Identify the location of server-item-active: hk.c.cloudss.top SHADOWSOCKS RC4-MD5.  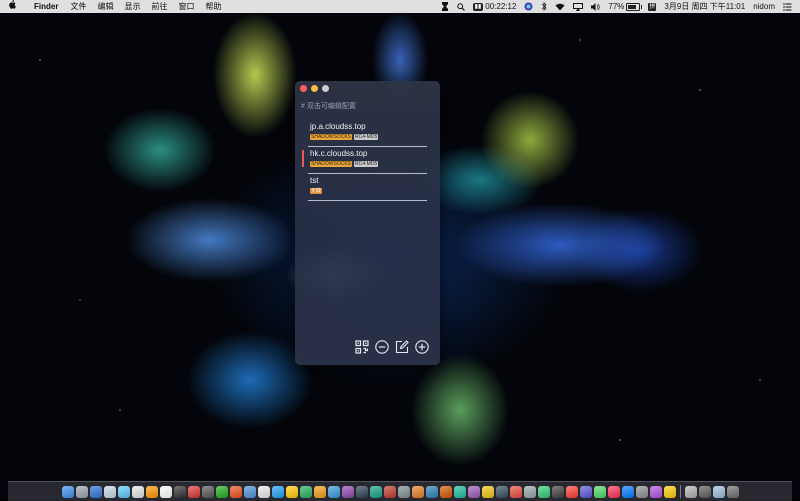
(364, 161).